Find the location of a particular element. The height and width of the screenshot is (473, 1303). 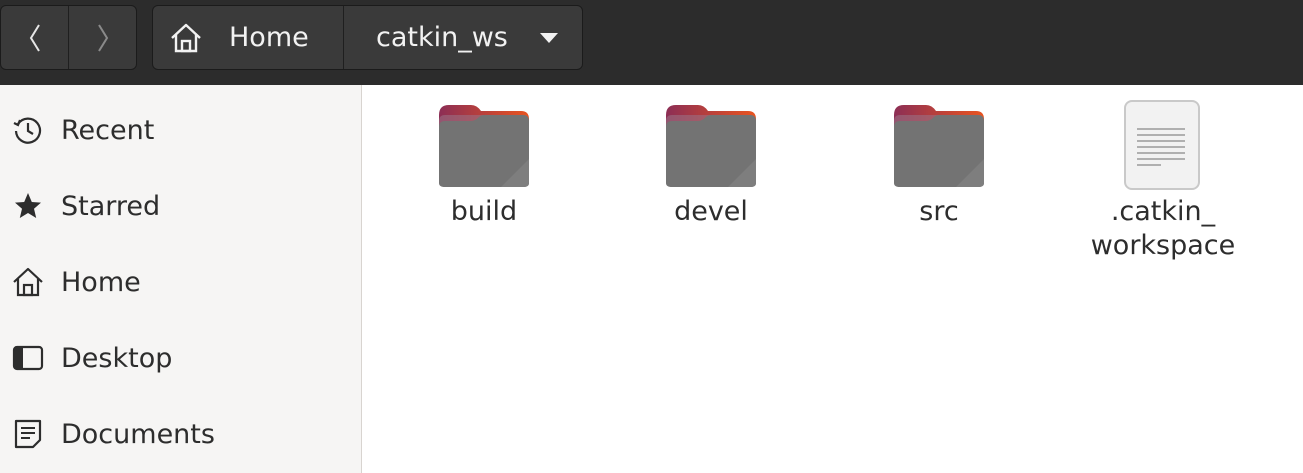

file-item-src: src is located at coordinates (939, 164).